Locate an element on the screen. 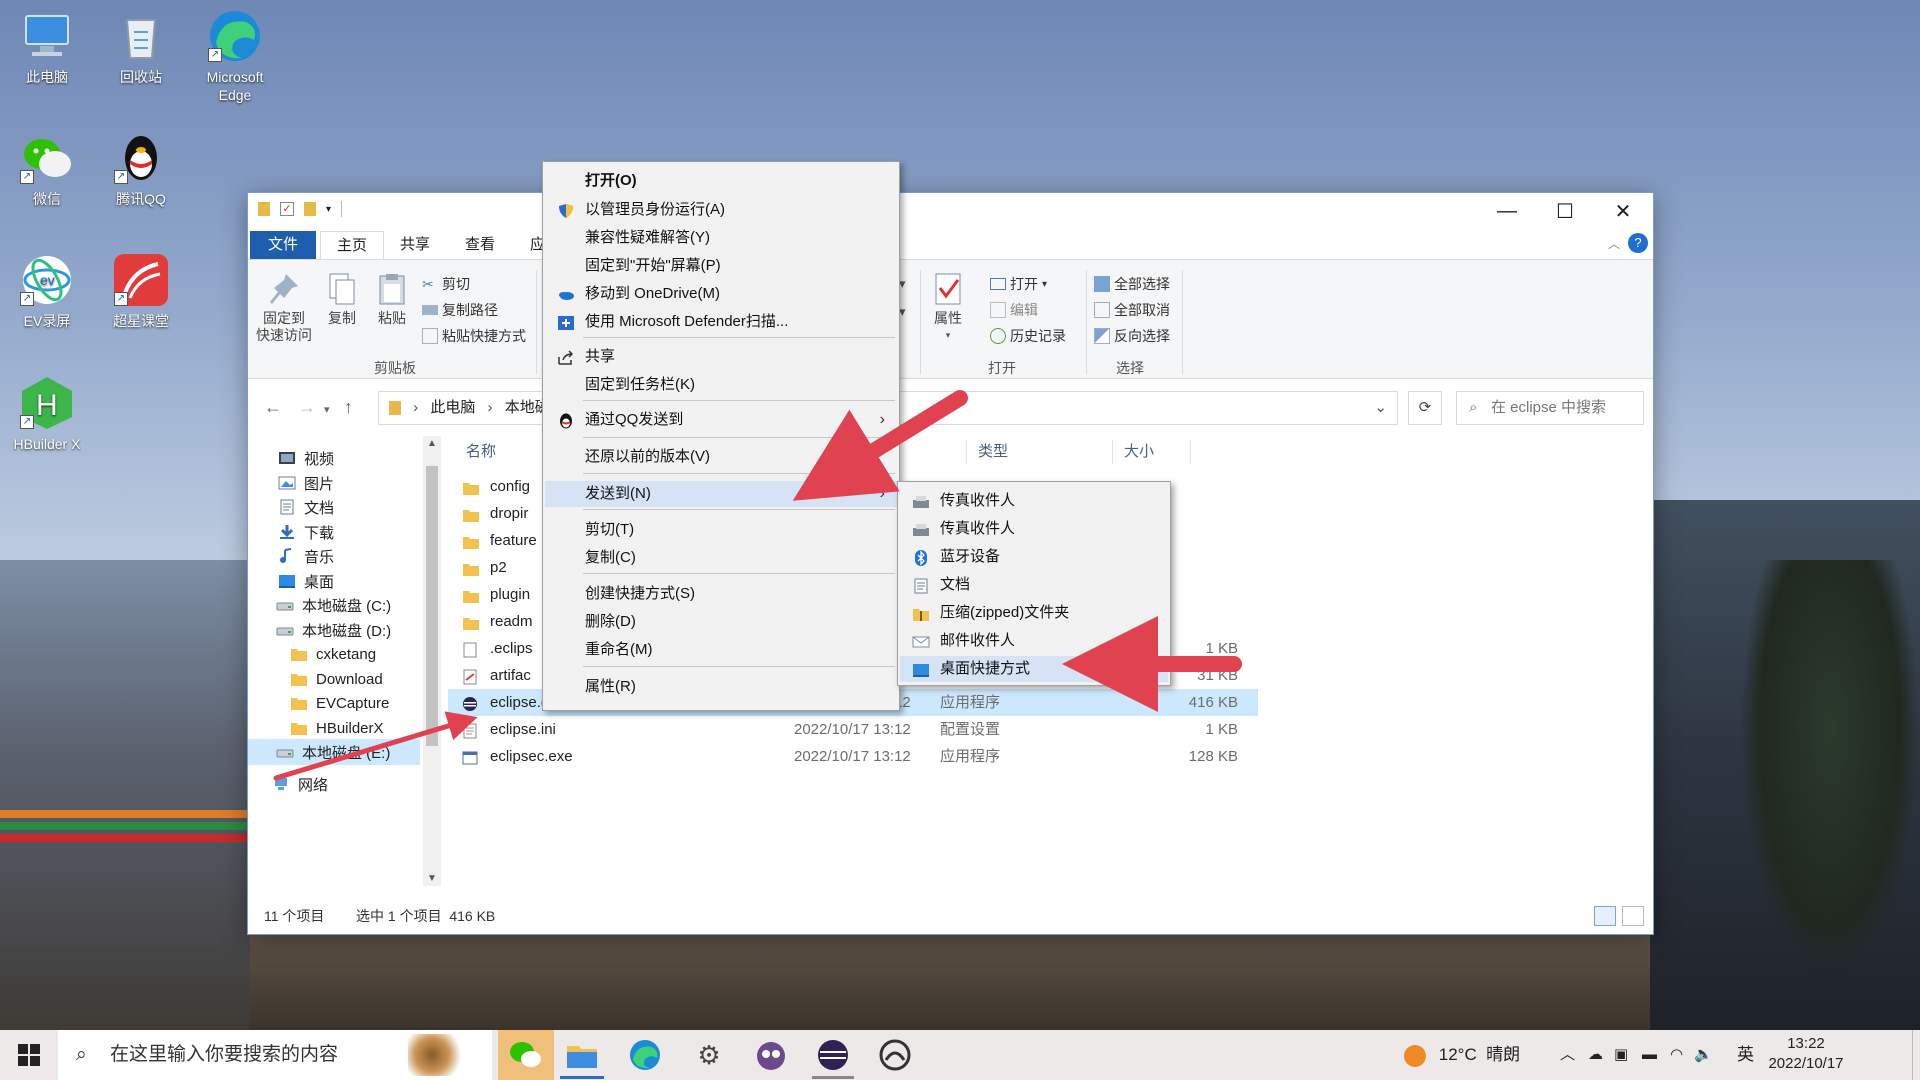 This screenshot has height=1080, width=1920. address-dropdown-icon: ⌄ is located at coordinates (1380, 408).